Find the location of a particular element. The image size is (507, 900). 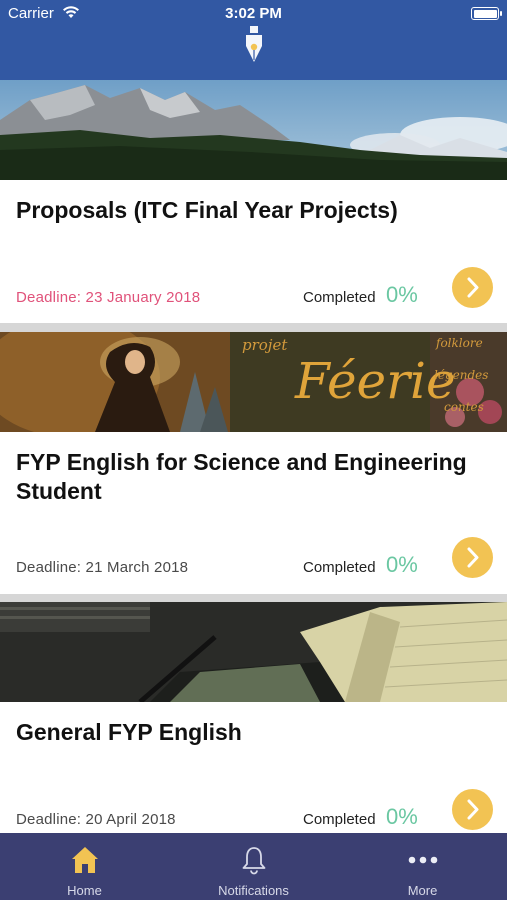

notebook-banner-image is located at coordinates (253, 652).